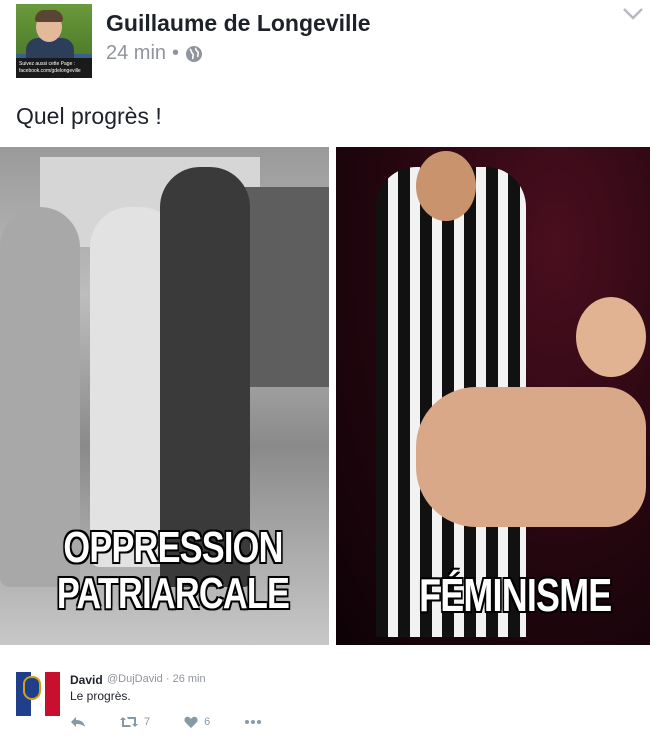  What do you see at coordinates (531, 457) in the screenshot?
I see `photo-performer` at bounding box center [531, 457].